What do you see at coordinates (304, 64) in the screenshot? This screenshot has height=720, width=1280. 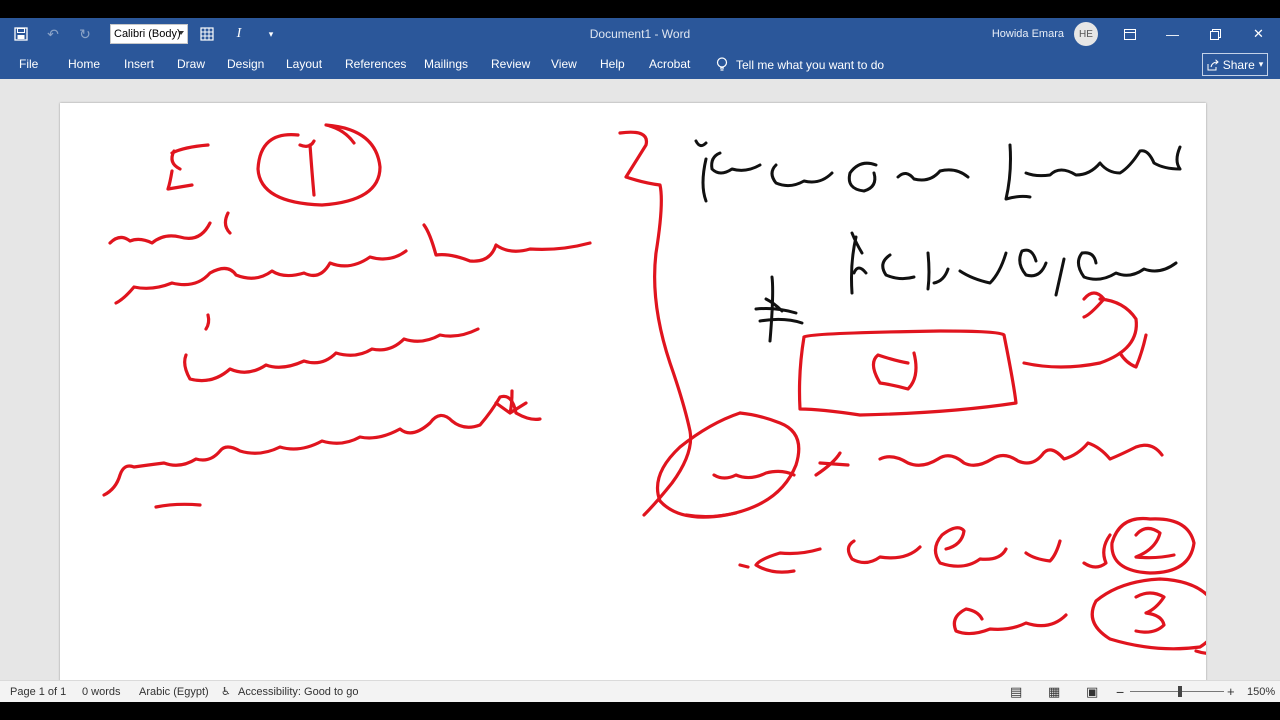 I see `tab-layout: Layout` at bounding box center [304, 64].